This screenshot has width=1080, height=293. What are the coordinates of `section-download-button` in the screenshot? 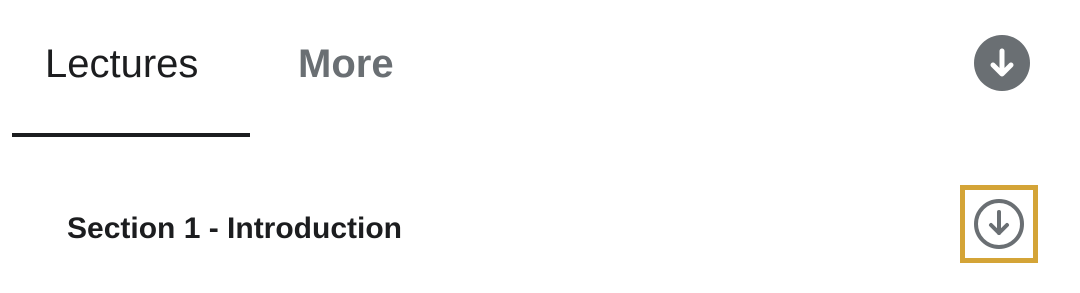 It's located at (999, 224).